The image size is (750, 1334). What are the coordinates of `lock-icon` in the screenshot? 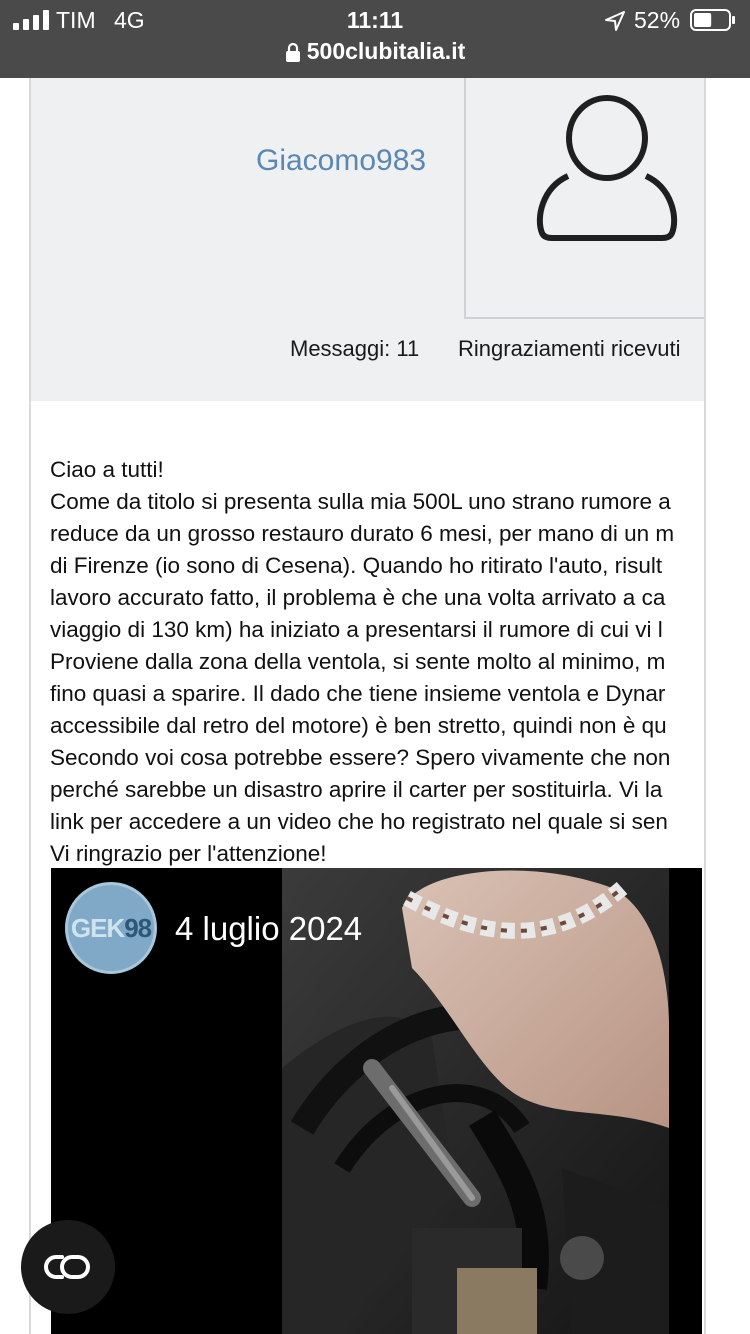 It's located at (292, 52).